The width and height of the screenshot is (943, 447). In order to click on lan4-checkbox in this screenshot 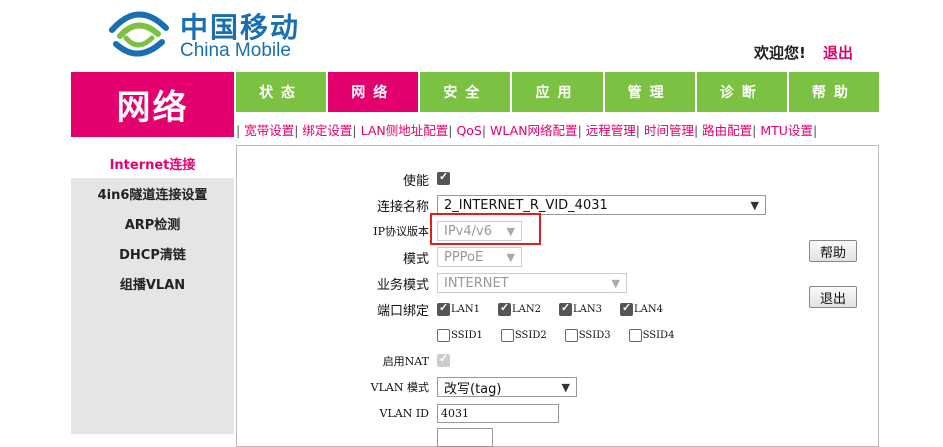, I will do `click(626, 308)`.